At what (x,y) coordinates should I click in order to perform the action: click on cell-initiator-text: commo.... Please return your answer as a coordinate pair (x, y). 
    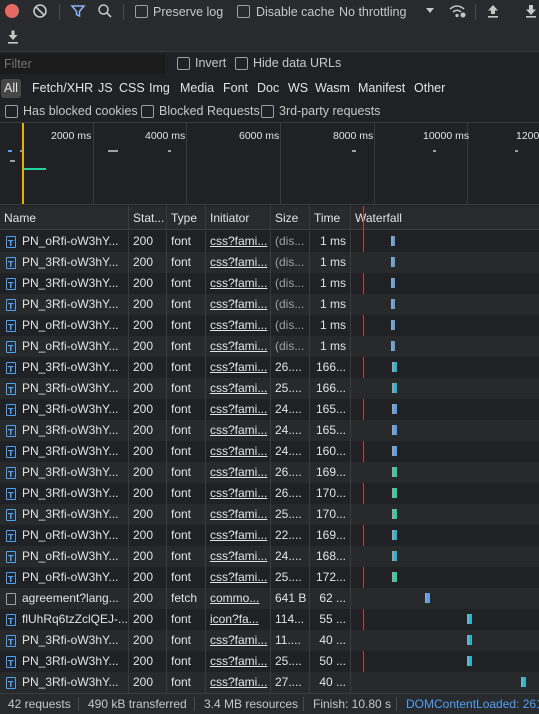
    Looking at the image, I should click on (234, 598).